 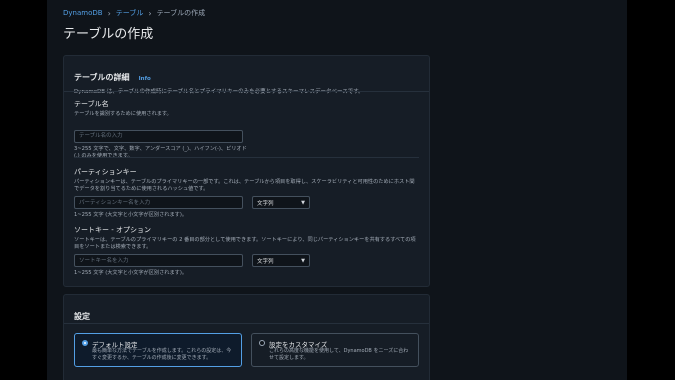 I want to click on section-divider, so click(x=246, y=157).